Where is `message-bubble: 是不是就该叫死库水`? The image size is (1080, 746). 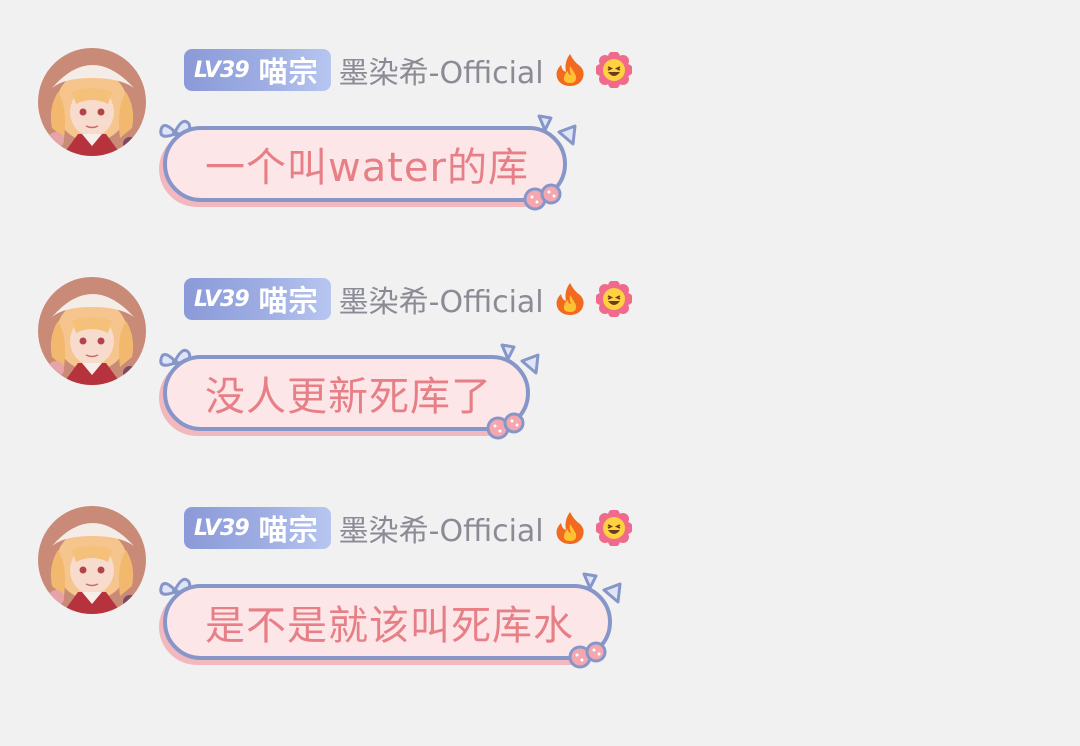
message-bubble: 是不是就该叫死库水 is located at coordinates (388, 620).